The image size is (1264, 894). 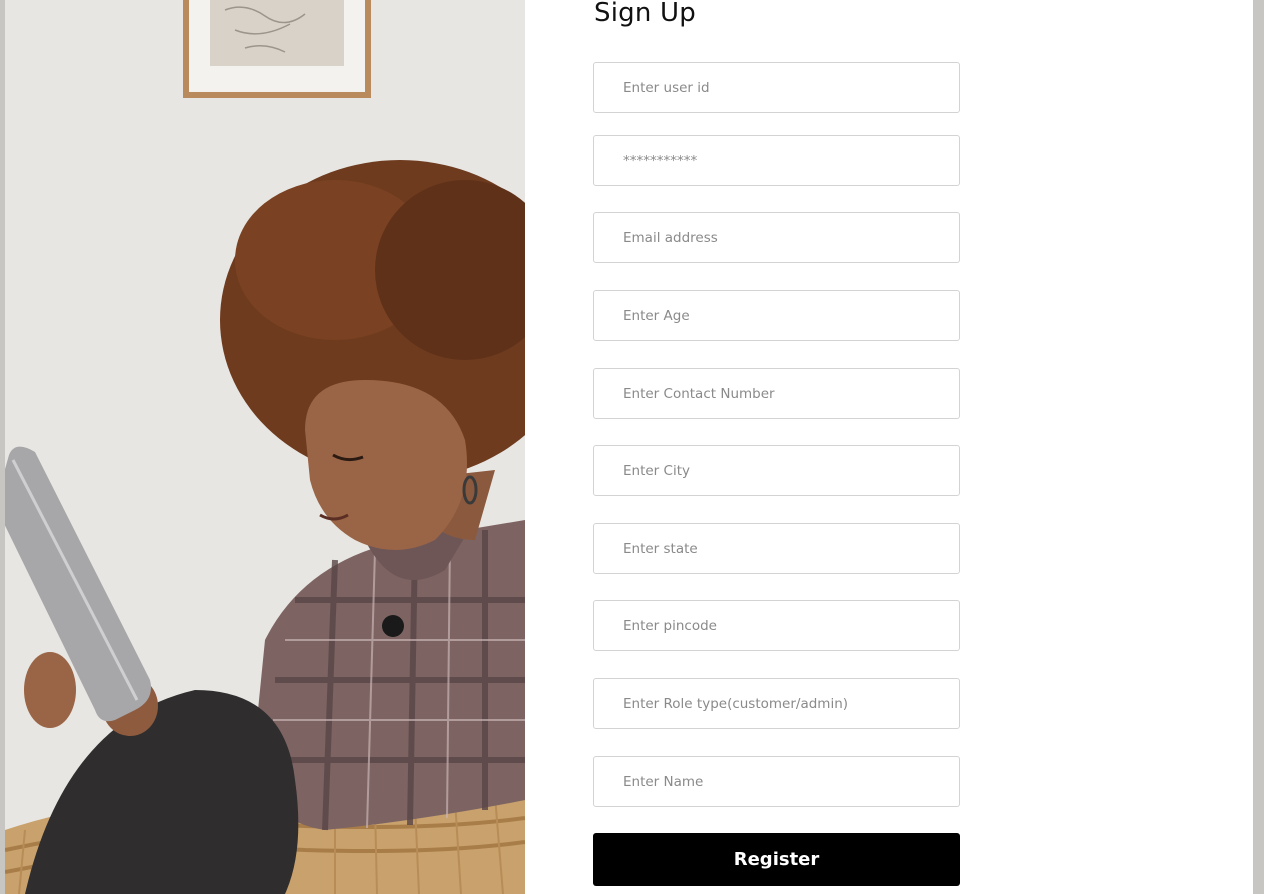 What do you see at coordinates (776, 859) in the screenshot?
I see `register-button: Register` at bounding box center [776, 859].